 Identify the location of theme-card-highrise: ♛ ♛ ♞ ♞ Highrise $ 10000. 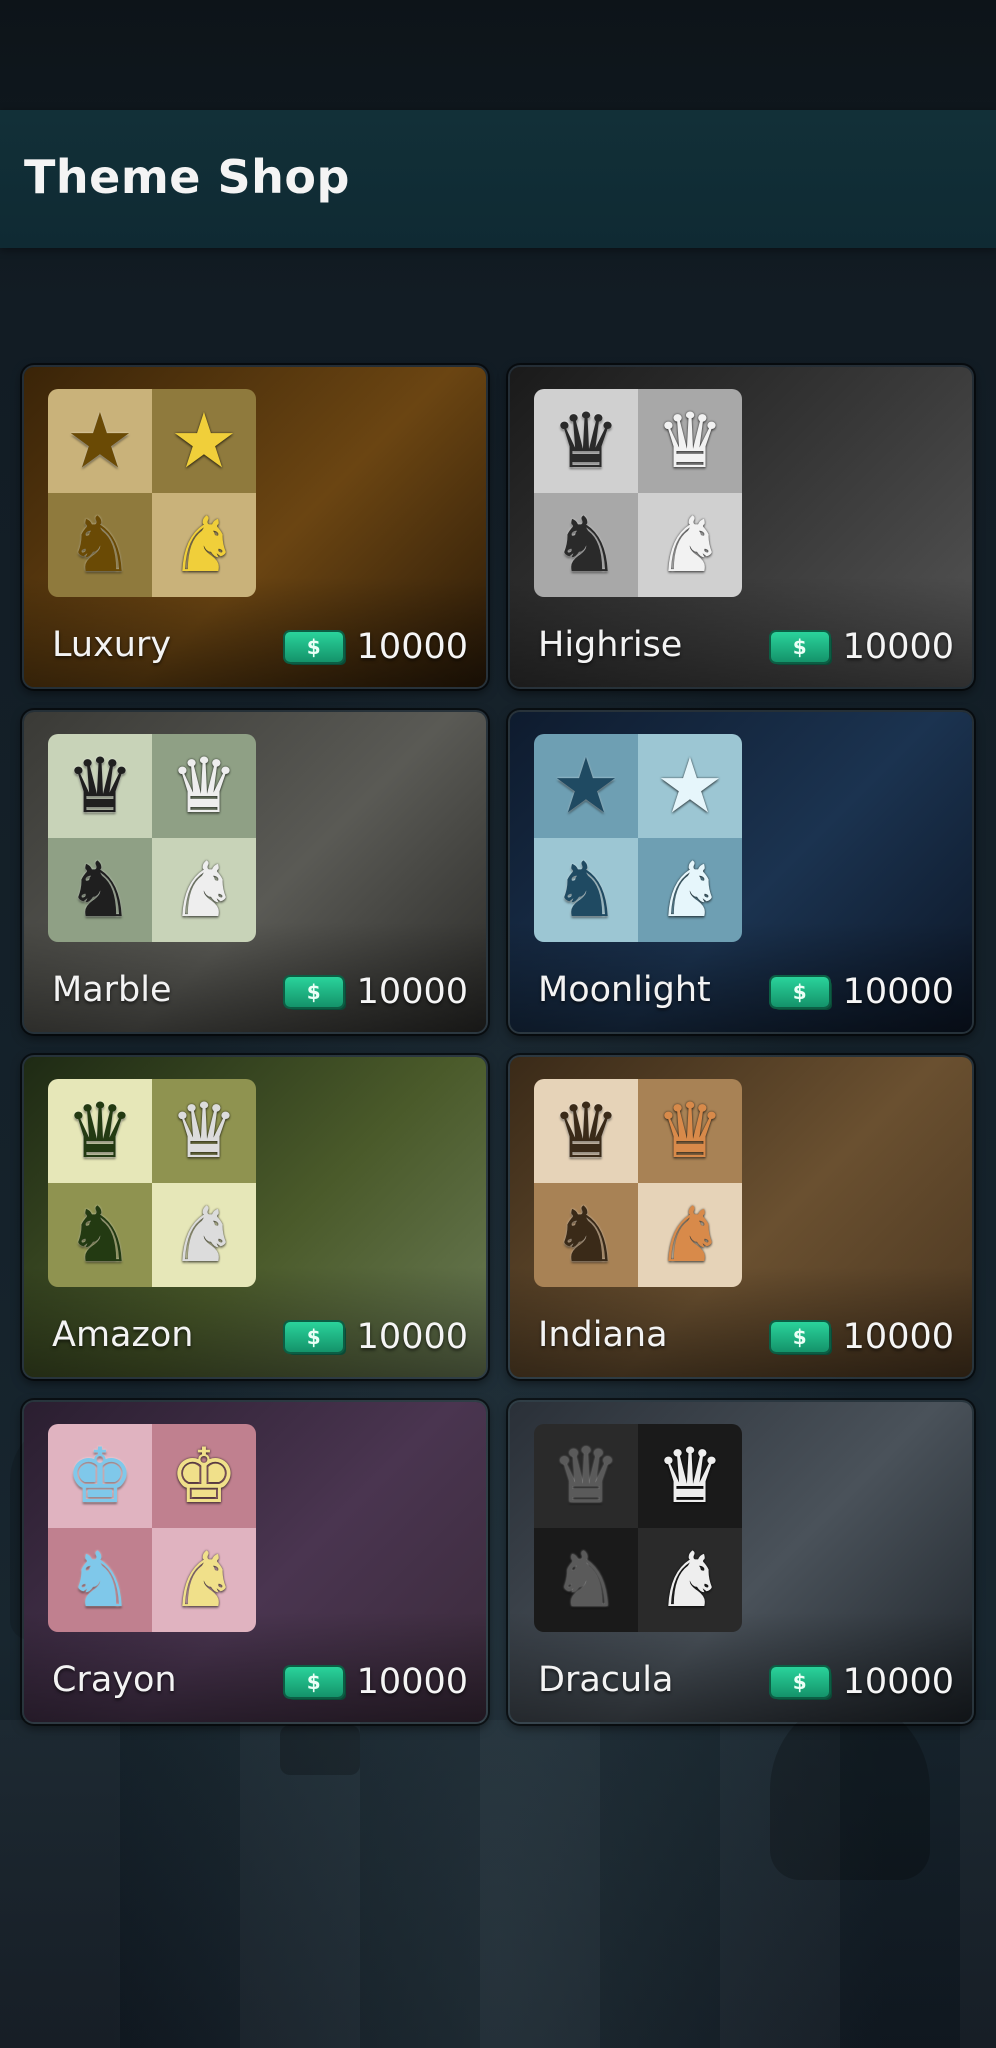
(741, 527).